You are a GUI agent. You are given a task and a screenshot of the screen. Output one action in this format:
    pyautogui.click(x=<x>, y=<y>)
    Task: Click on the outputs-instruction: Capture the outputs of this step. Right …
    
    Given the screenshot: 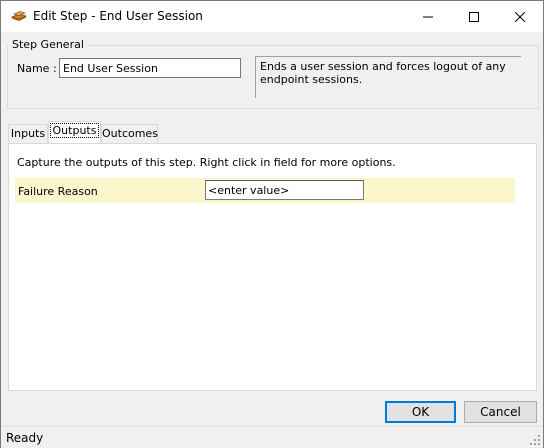 What is the action you would take?
    pyautogui.click(x=206, y=162)
    